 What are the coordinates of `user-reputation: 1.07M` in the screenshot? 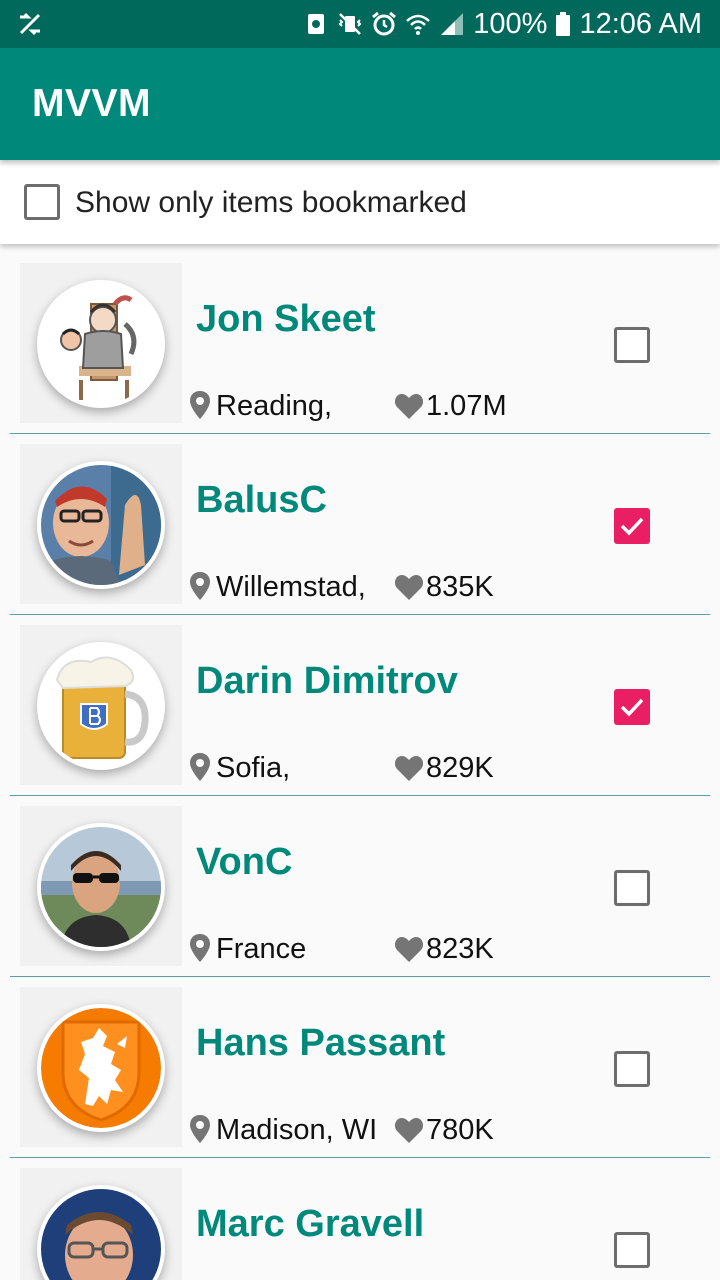 It's located at (466, 406).